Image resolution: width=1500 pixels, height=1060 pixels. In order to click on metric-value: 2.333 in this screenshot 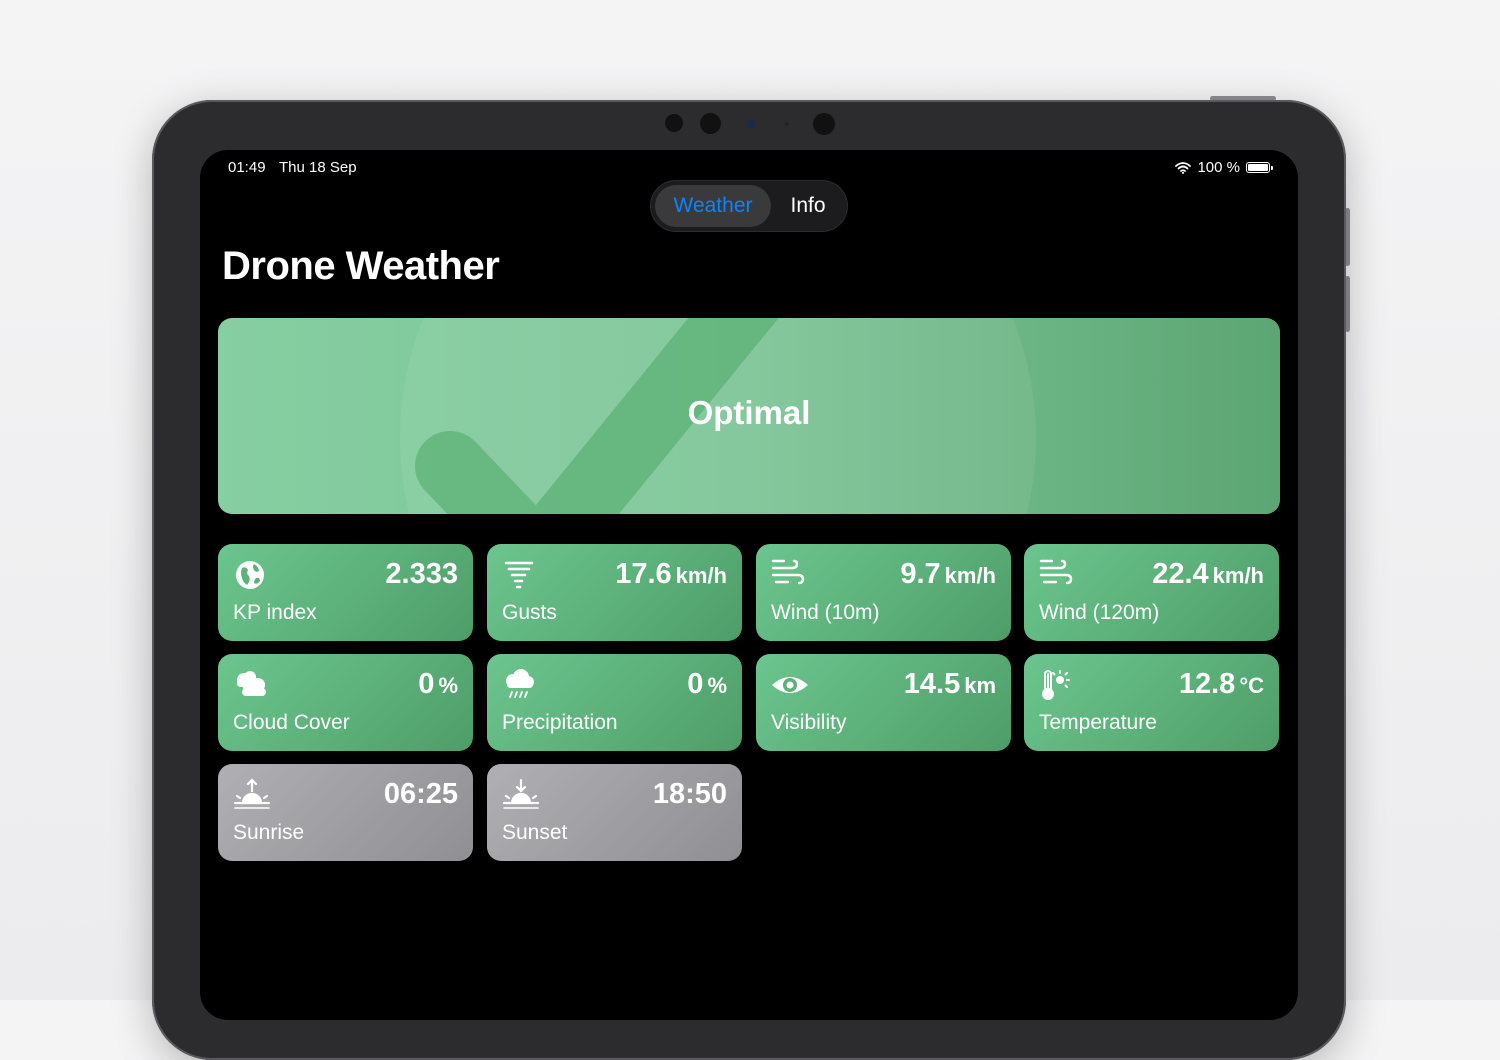, I will do `click(421, 574)`.